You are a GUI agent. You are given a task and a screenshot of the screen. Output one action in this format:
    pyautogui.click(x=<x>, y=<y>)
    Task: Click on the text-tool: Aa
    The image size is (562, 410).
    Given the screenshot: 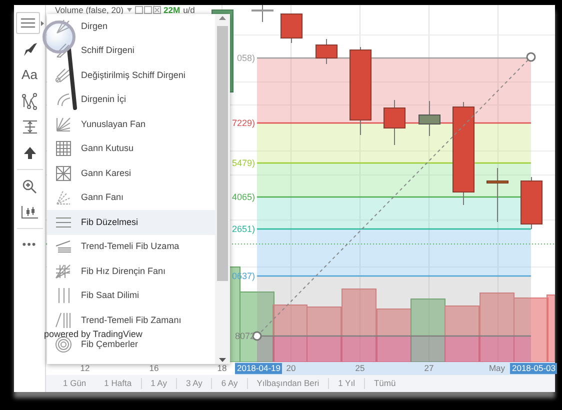 What is the action you would take?
    pyautogui.click(x=30, y=75)
    